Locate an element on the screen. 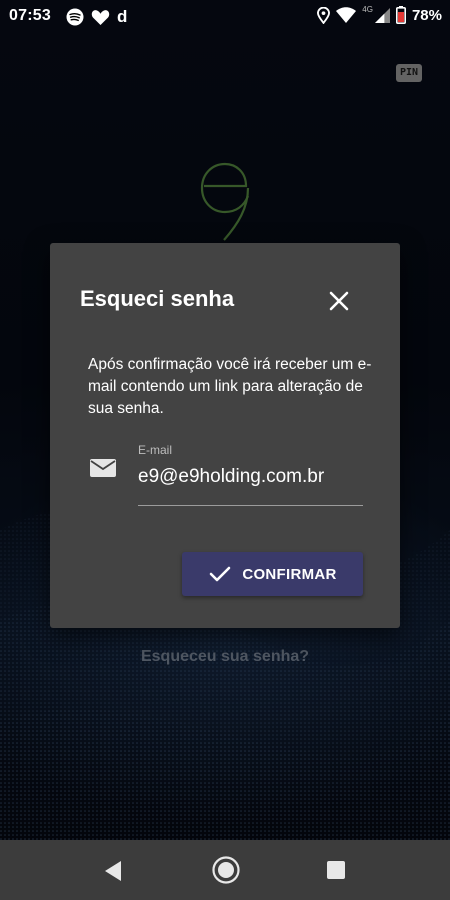  back-icon is located at coordinates (113, 871).